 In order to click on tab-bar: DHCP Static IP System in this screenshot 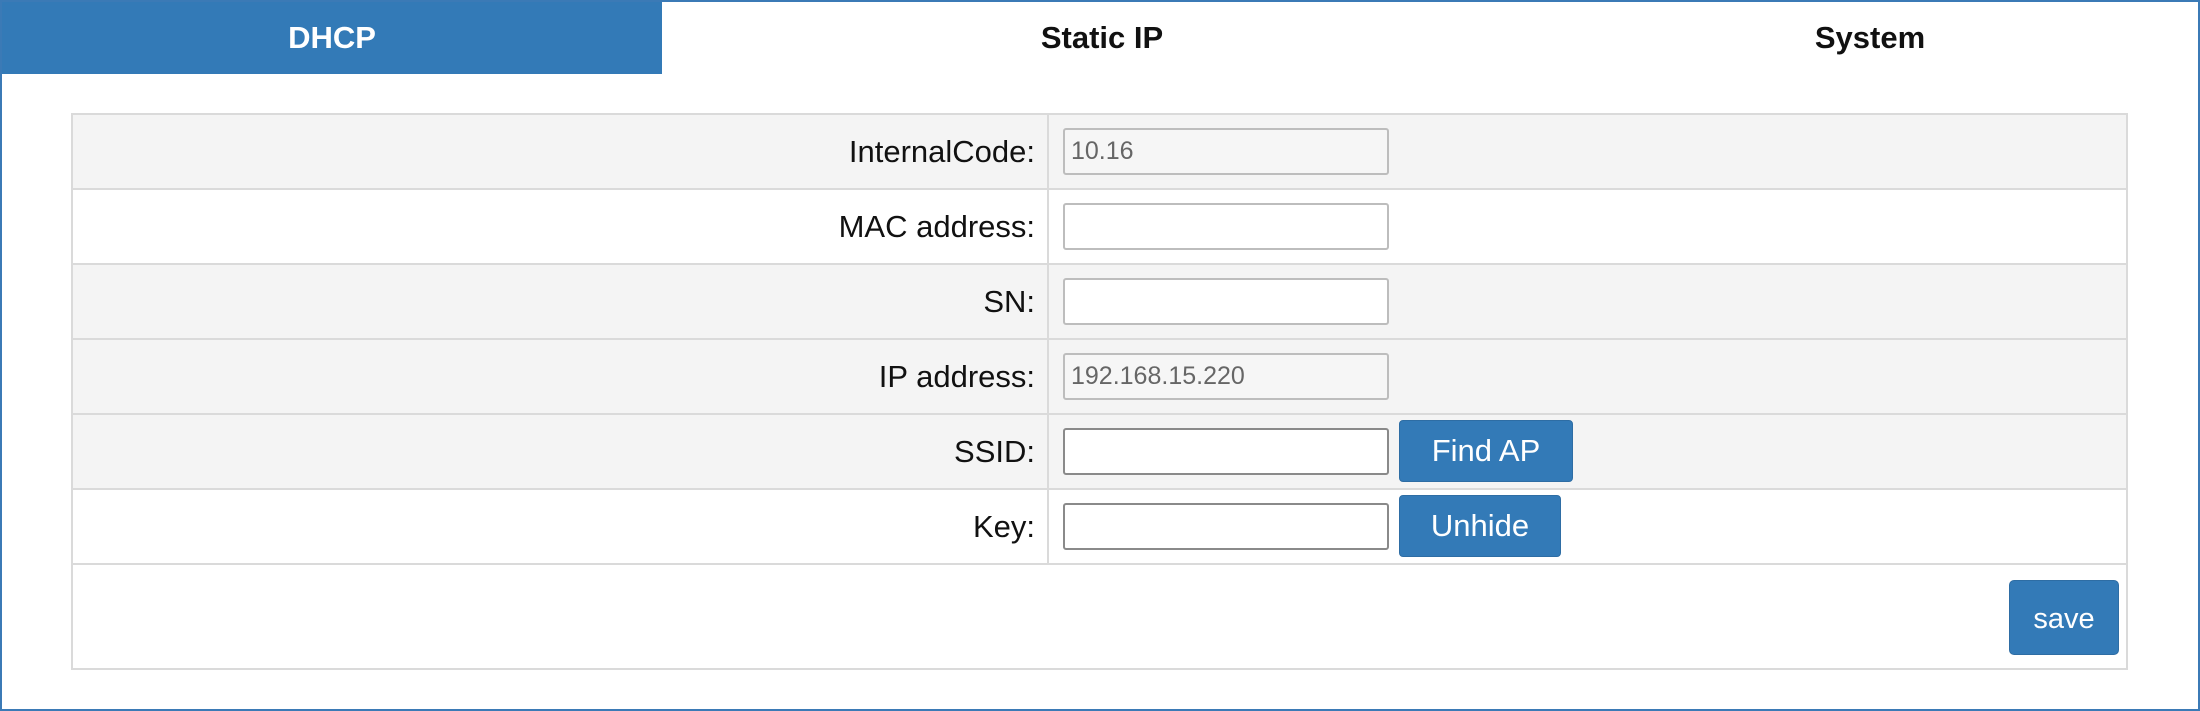, I will do `click(1100, 38)`.